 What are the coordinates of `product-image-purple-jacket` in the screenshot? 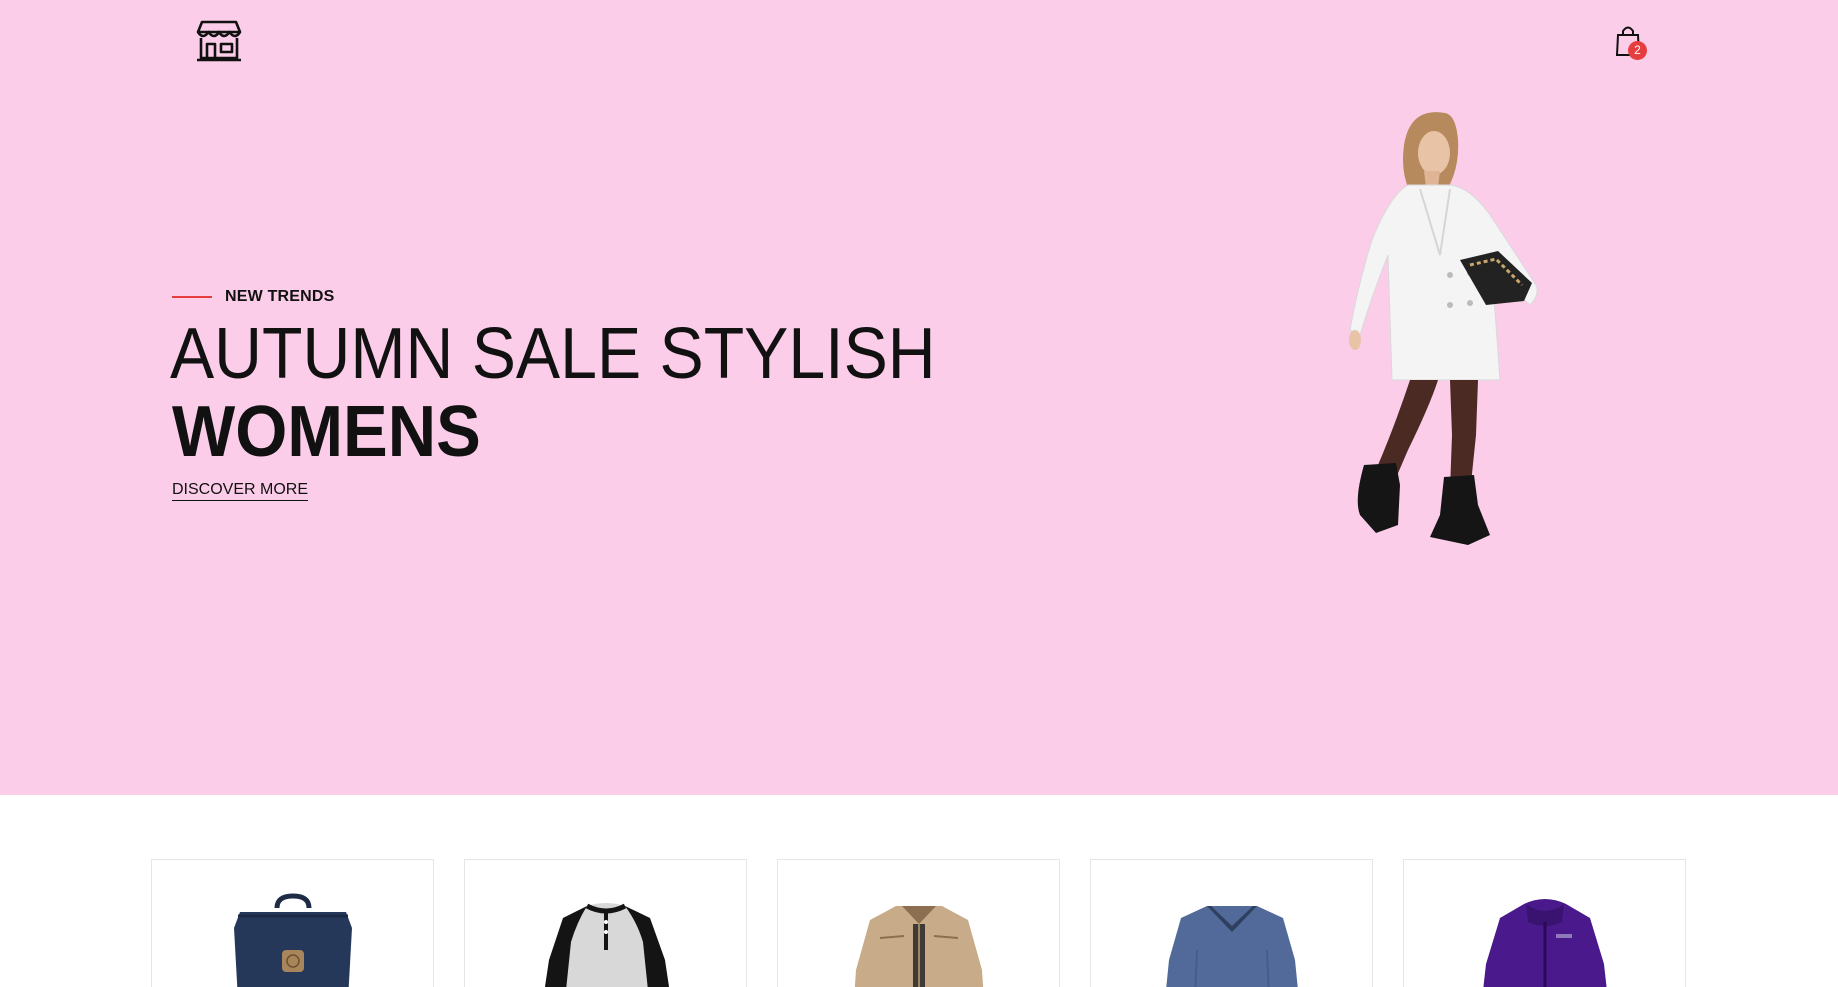 It's located at (1545, 943).